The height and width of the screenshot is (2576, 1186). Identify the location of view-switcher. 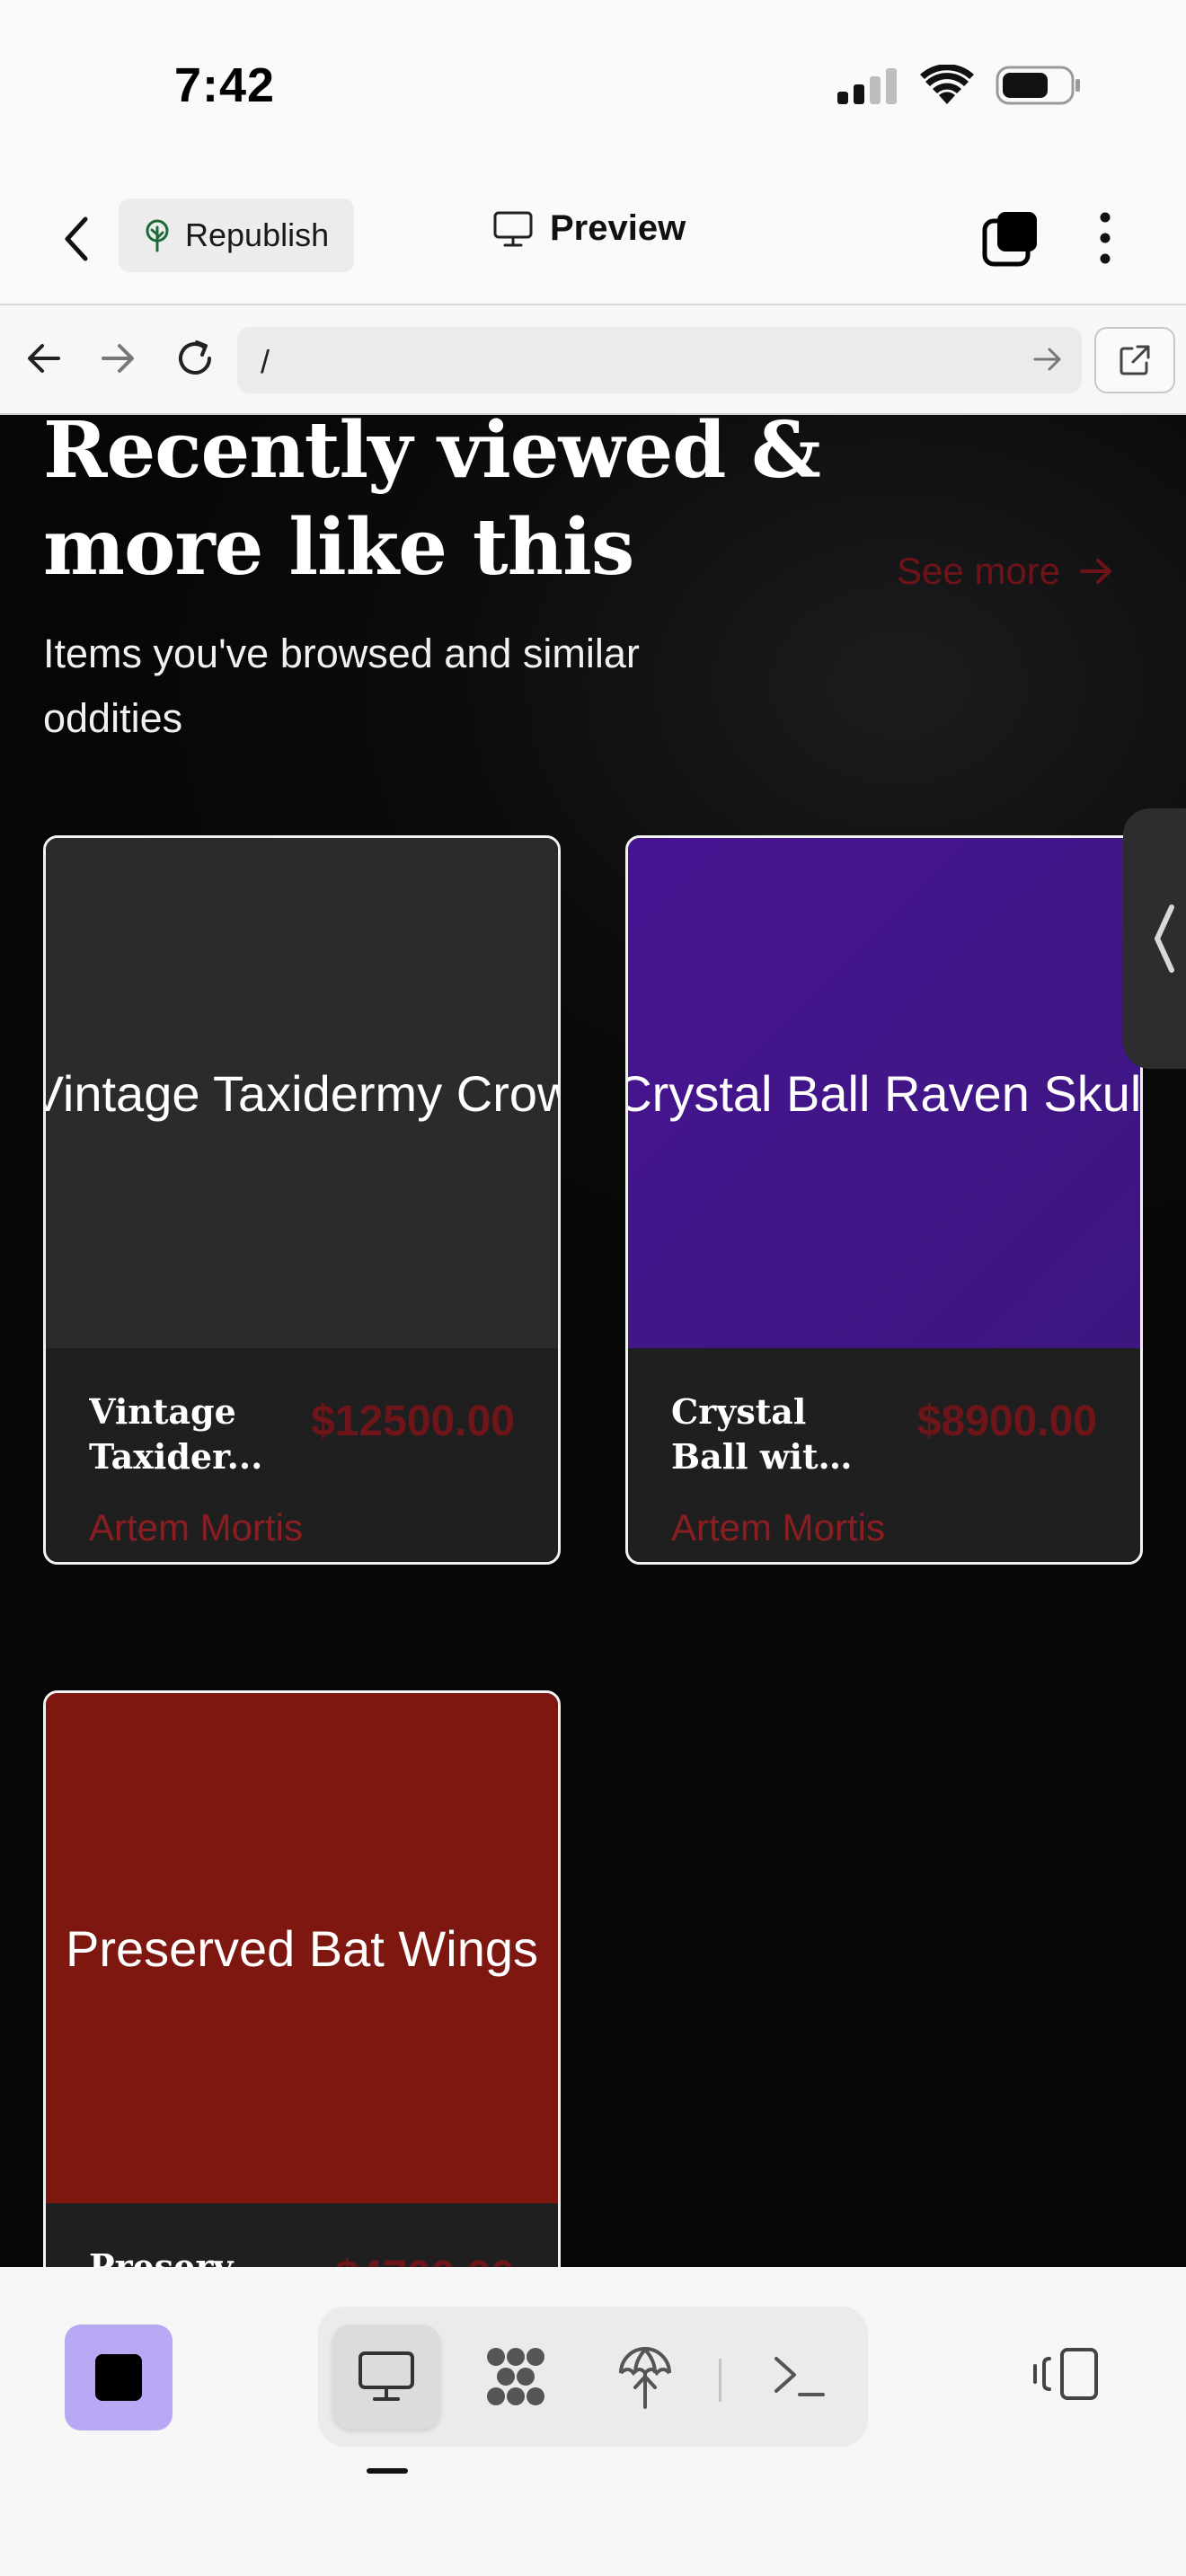
(593, 2377).